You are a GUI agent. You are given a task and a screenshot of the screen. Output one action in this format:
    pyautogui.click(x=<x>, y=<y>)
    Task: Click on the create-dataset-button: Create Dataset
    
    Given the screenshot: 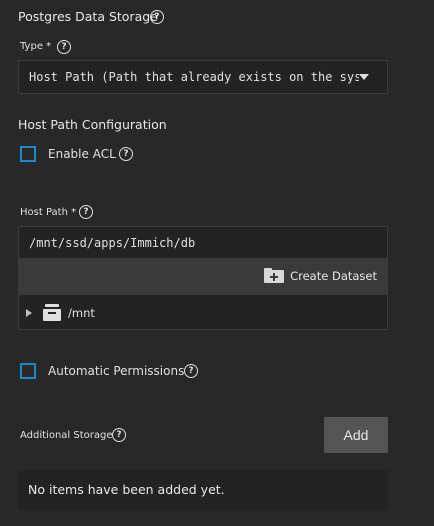 What is the action you would take?
    pyautogui.click(x=320, y=275)
    